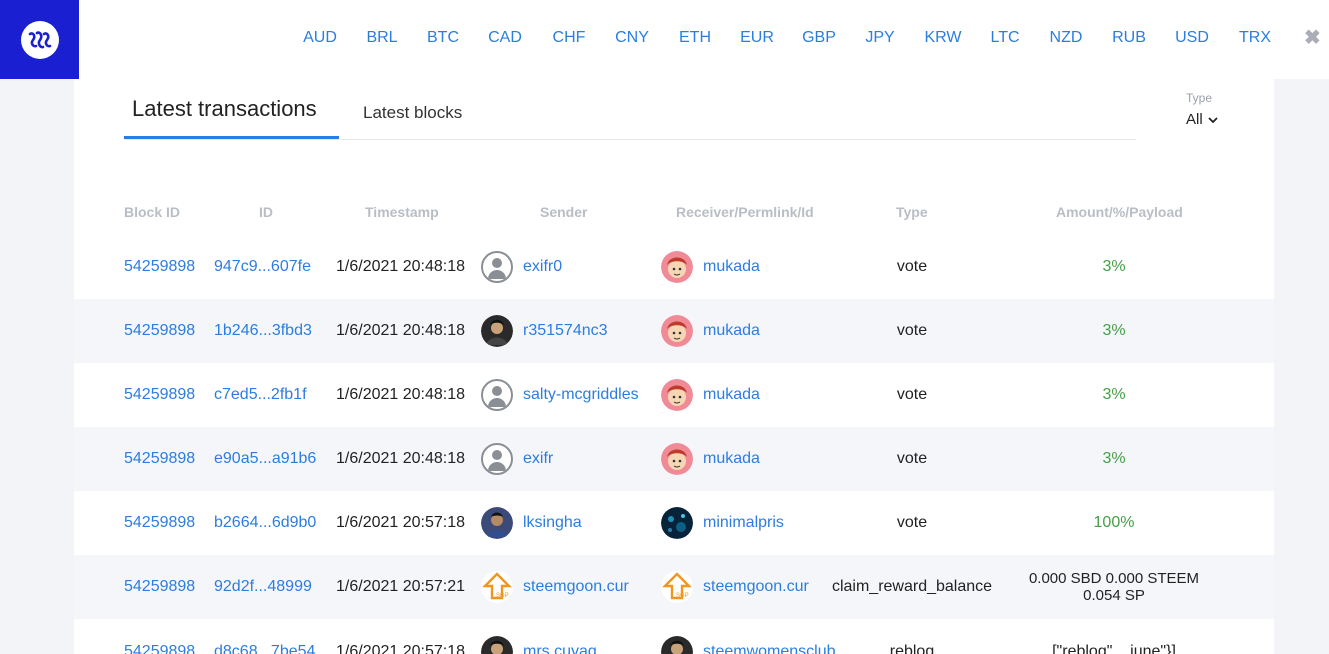 Image resolution: width=1329 pixels, height=654 pixels. What do you see at coordinates (443, 38) in the screenshot?
I see `currency-btc: BTC` at bounding box center [443, 38].